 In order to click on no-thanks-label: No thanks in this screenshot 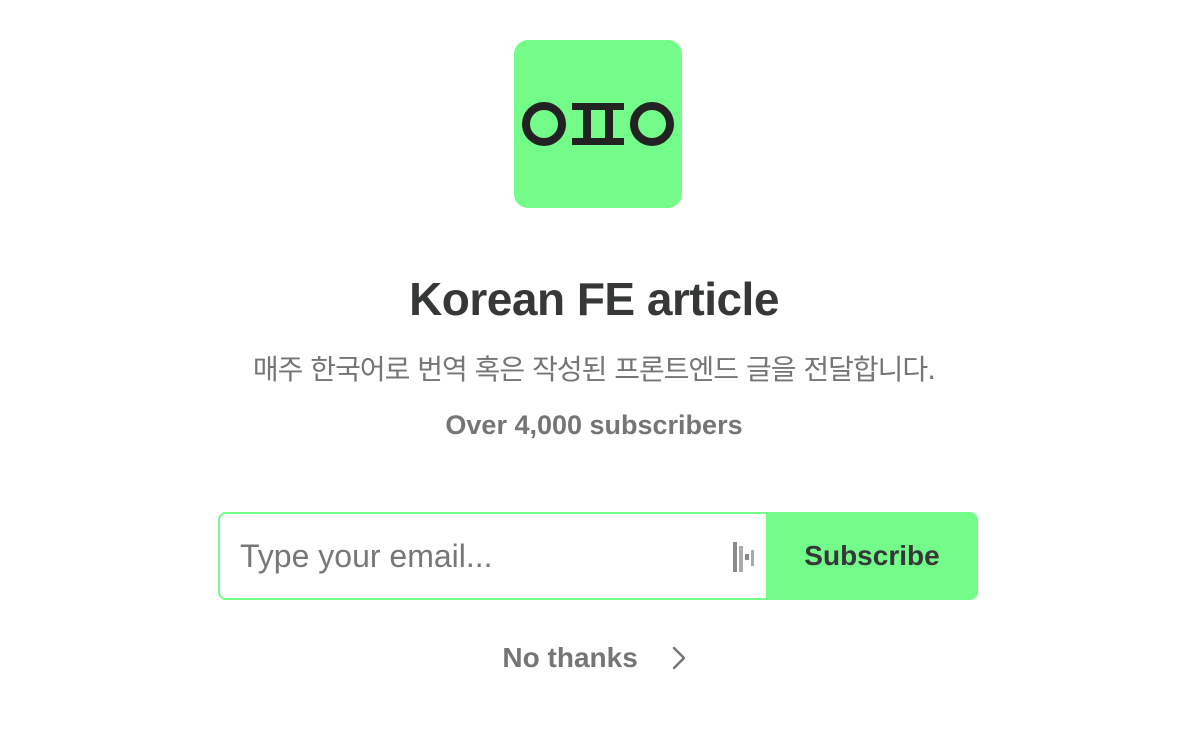, I will do `click(570, 657)`.